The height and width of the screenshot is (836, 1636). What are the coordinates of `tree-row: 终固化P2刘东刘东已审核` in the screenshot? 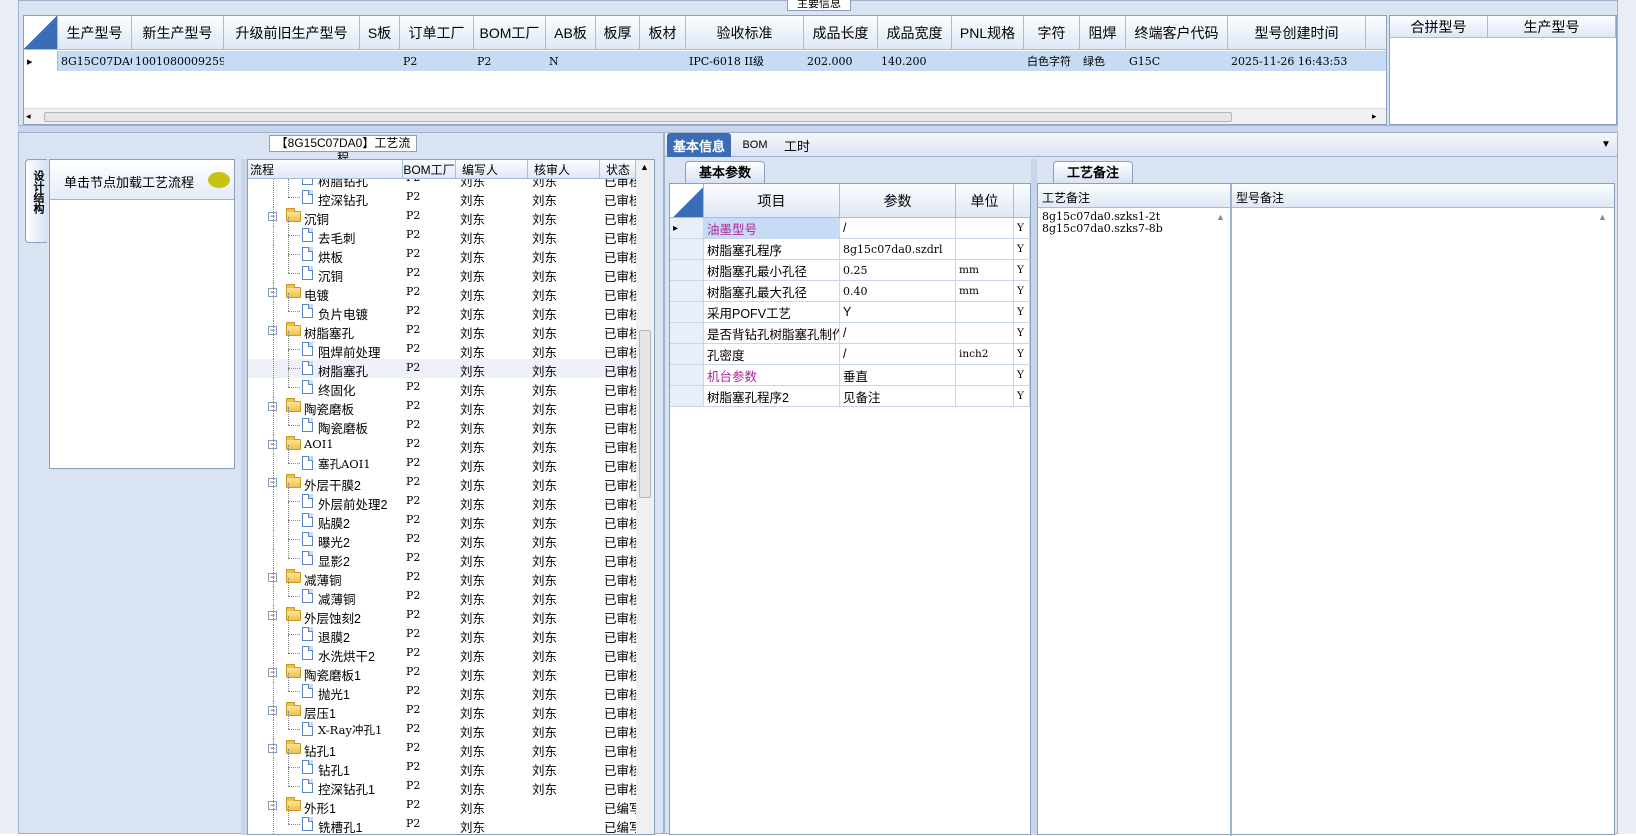 It's located at (442, 383).